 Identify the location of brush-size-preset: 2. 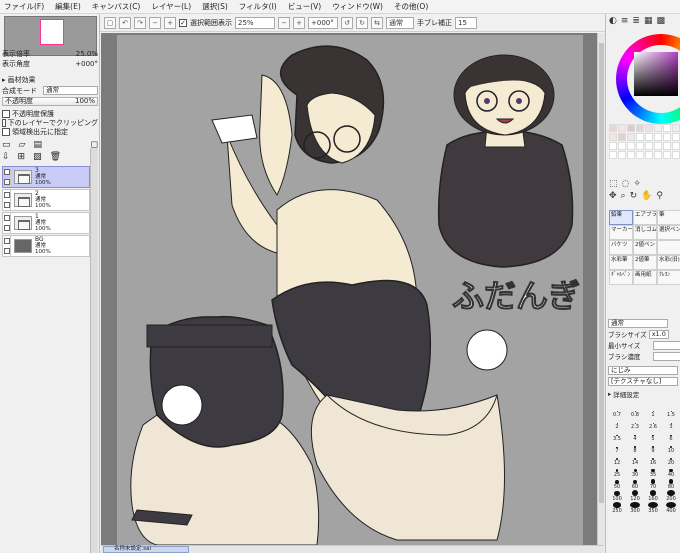
(617, 424).